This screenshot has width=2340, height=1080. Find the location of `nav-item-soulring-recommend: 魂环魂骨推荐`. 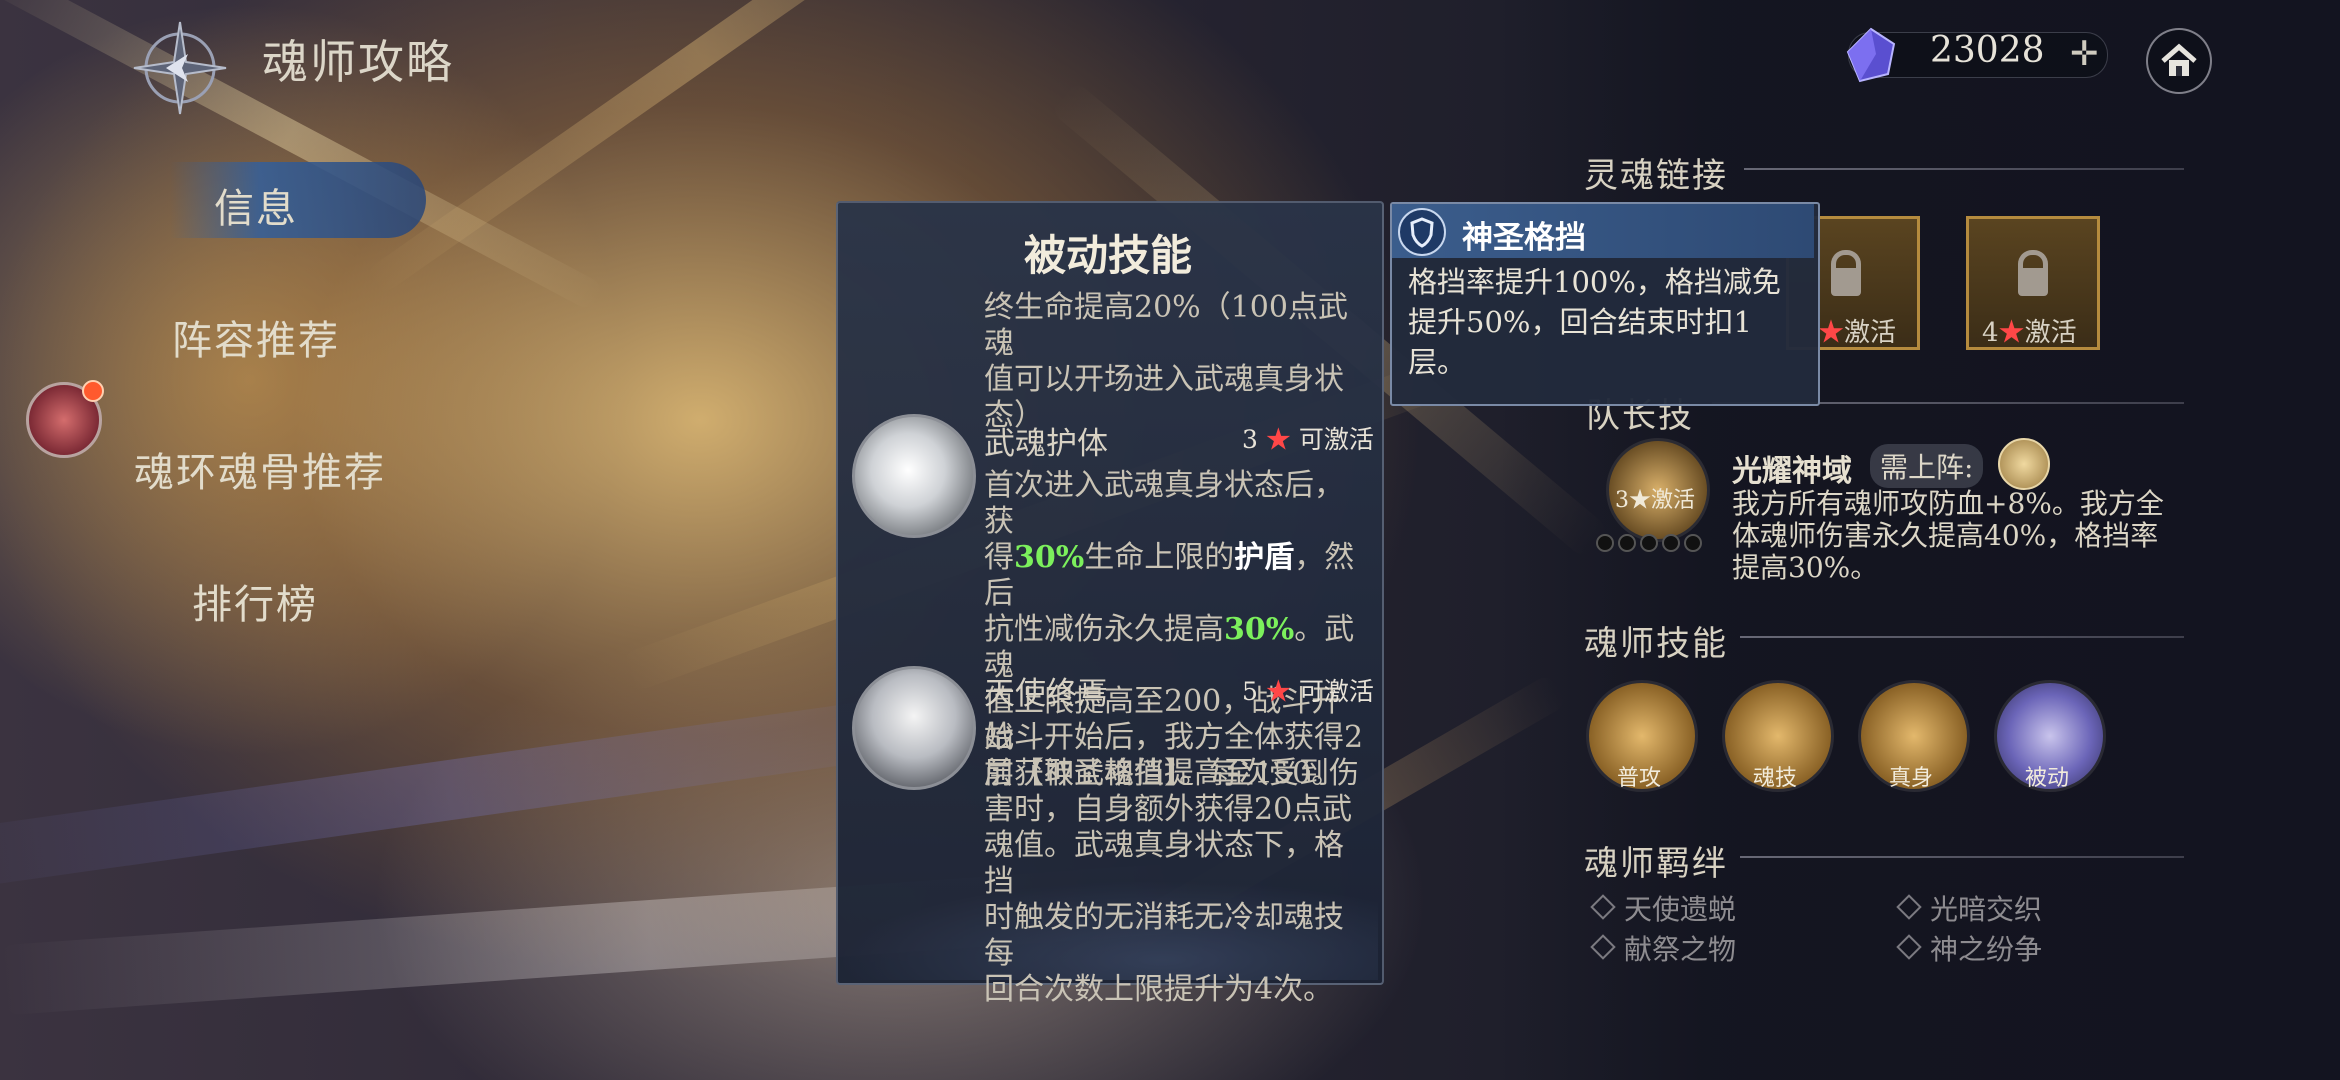

nav-item-soulring-recommend: 魂环魂骨推荐 is located at coordinates (260, 469).